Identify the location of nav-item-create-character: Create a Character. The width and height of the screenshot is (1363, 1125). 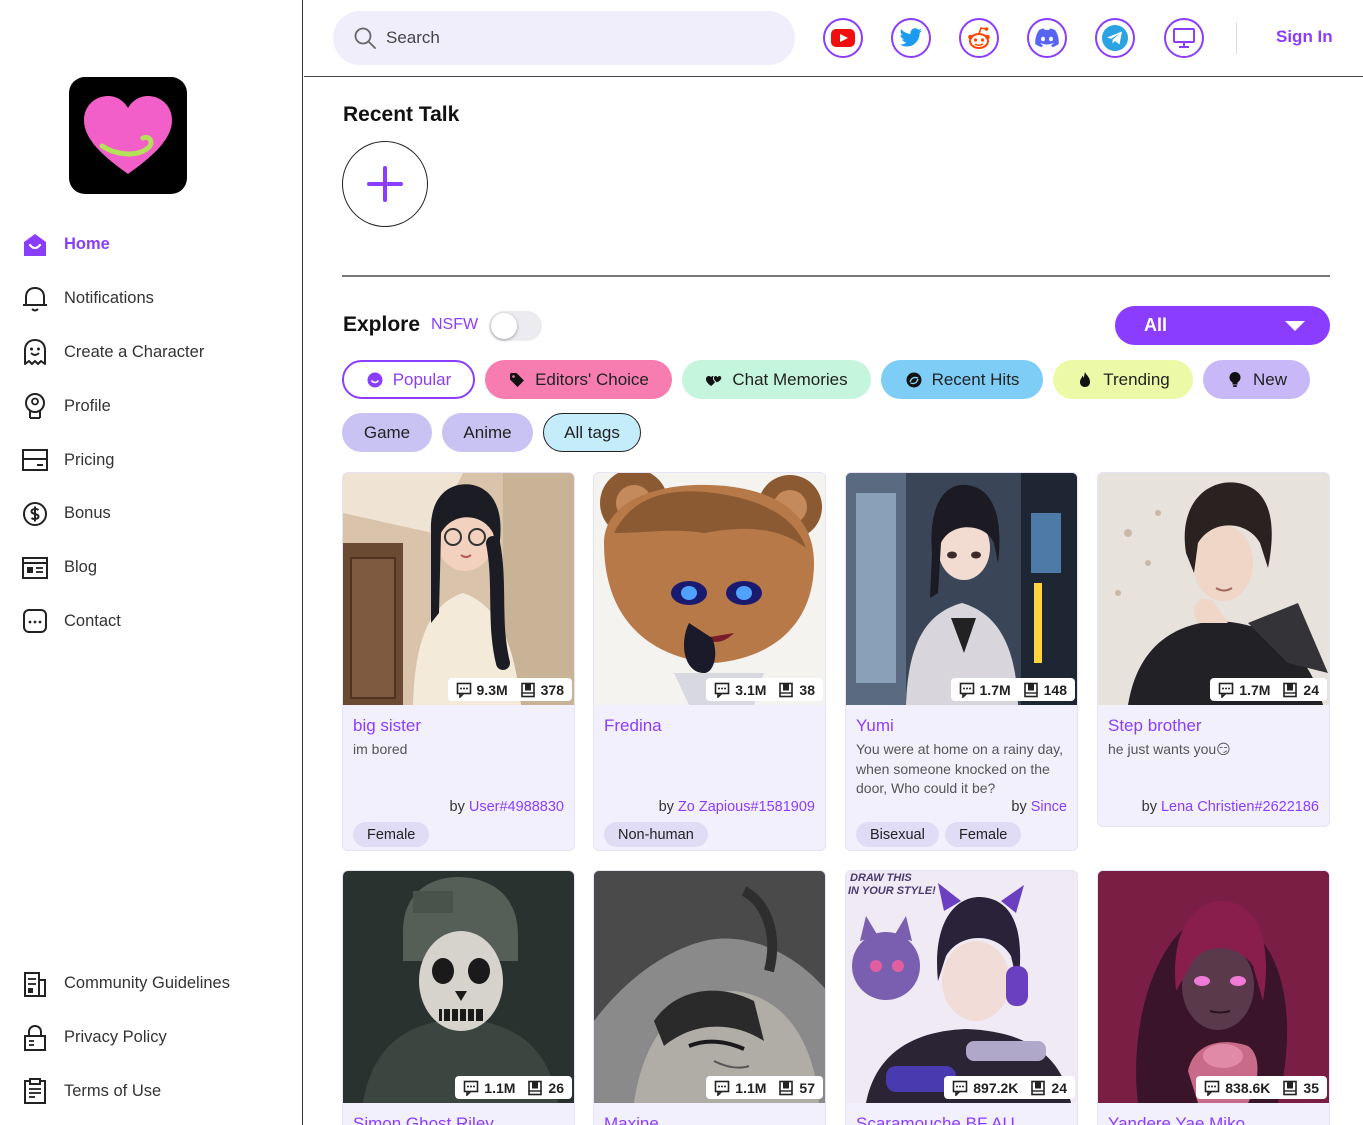
(155, 353).